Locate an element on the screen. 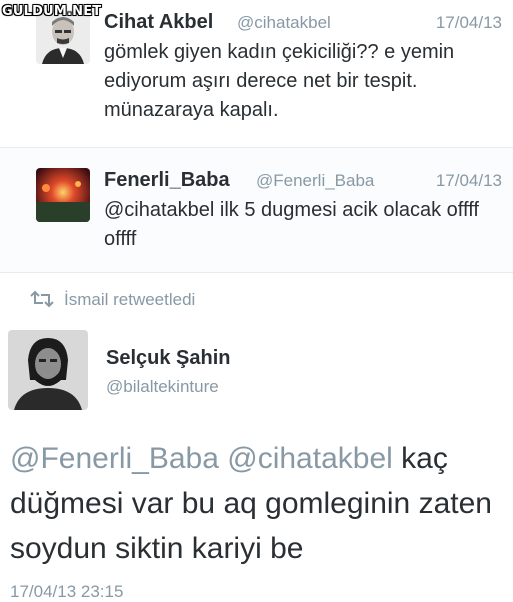 The image size is (513, 602). author-handle: @bilaltekinture is located at coordinates (162, 387).